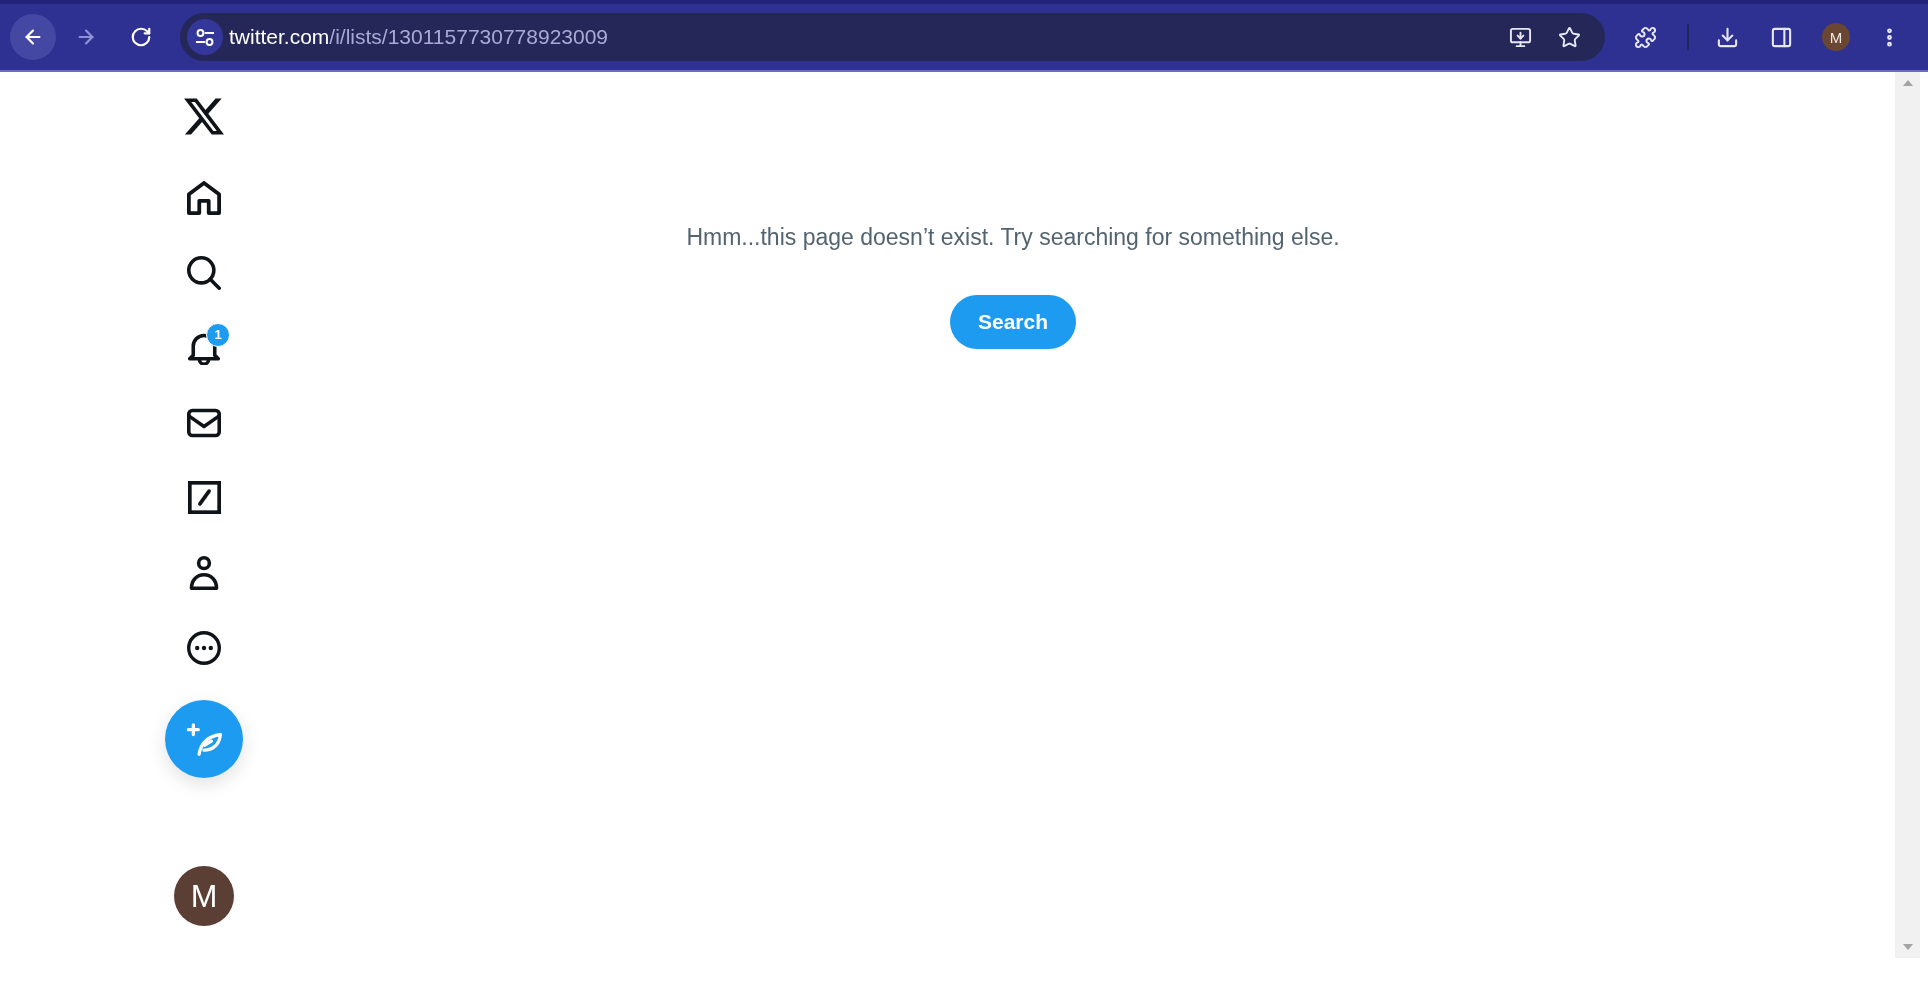  What do you see at coordinates (204, 197) in the screenshot?
I see `home-icon` at bounding box center [204, 197].